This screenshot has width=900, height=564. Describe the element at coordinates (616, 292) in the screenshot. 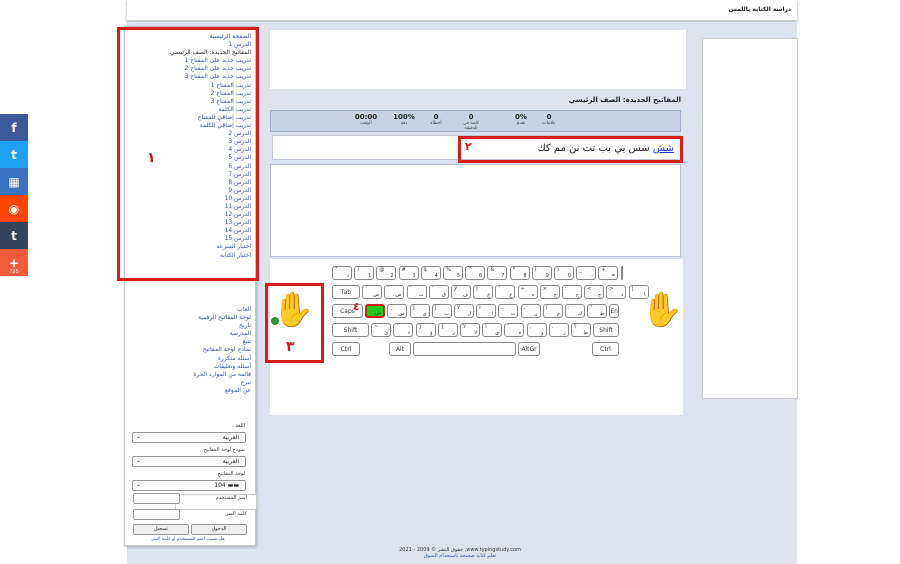

I see `keyboard-key: > د` at that location.